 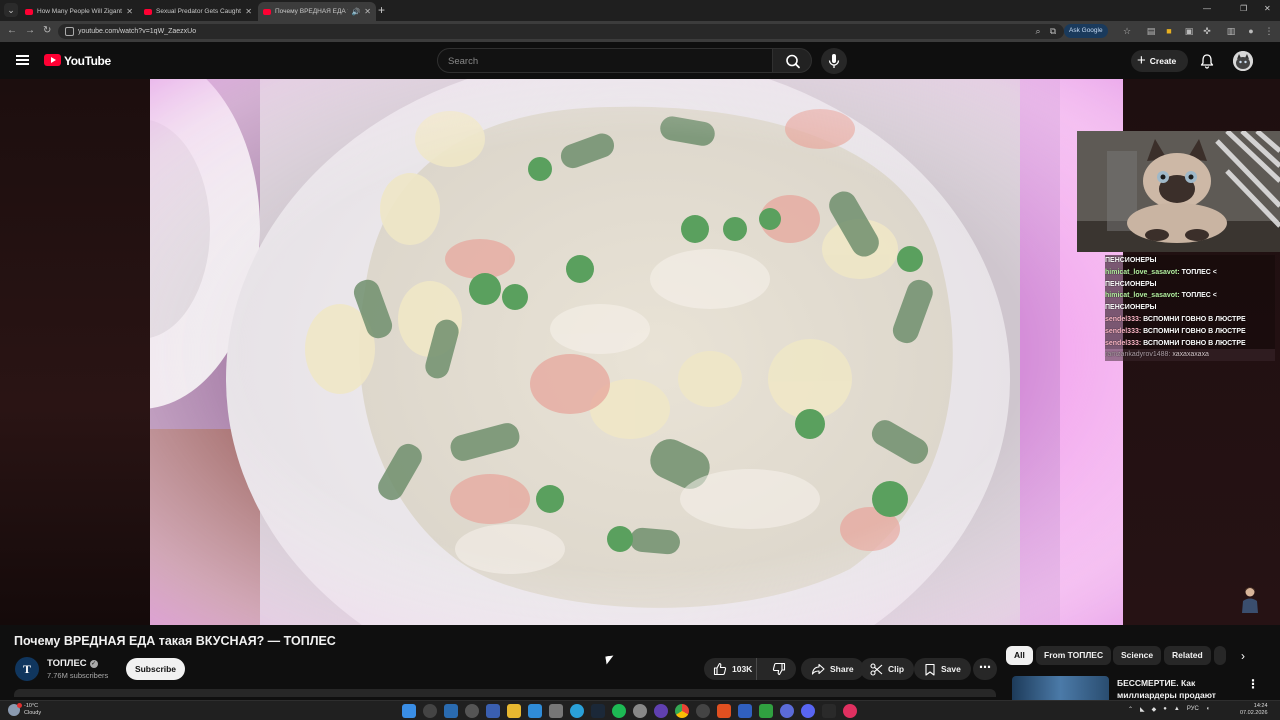 I want to click on extension-icon: ■, so click(x=1169, y=31).